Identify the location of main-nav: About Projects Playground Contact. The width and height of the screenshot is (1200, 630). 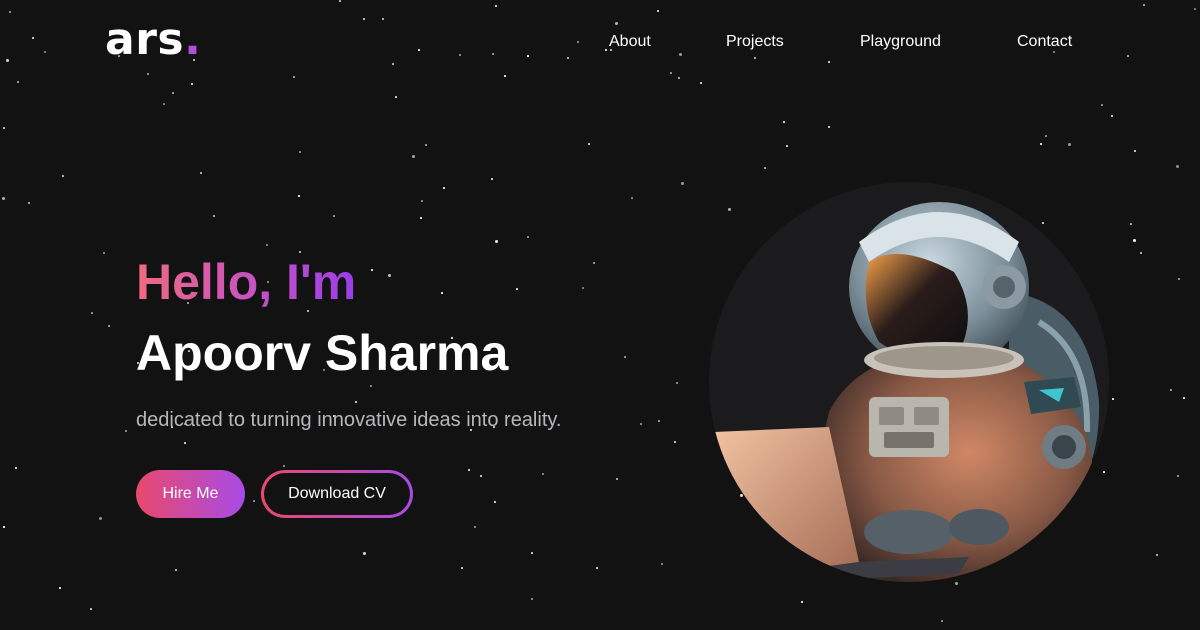
(600, 42).